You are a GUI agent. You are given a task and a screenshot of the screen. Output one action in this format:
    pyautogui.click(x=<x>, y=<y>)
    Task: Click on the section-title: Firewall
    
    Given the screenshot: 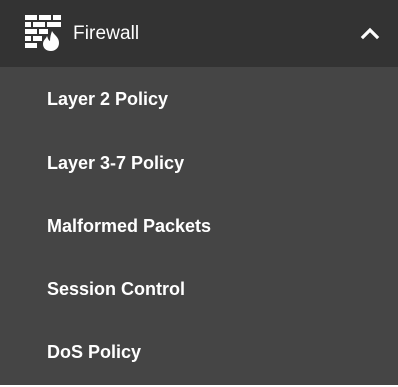 What is the action you would take?
    pyautogui.click(x=106, y=33)
    